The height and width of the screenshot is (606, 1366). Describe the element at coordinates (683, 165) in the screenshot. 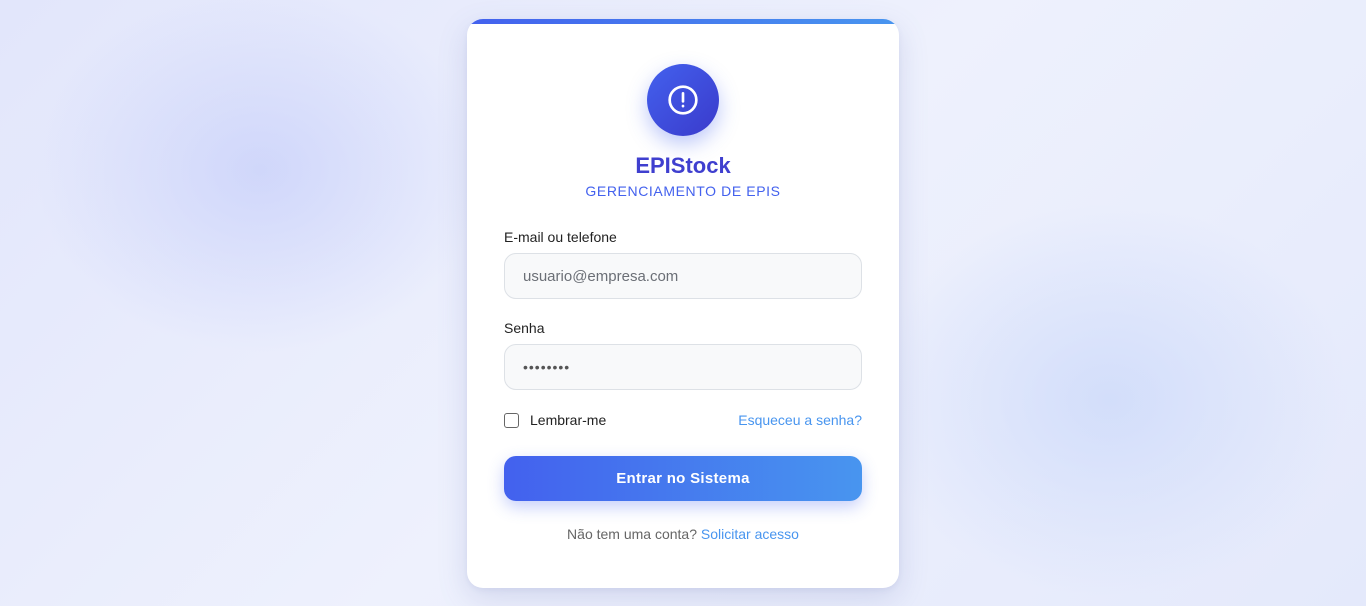

I see `brand-title: EPIStock` at that location.